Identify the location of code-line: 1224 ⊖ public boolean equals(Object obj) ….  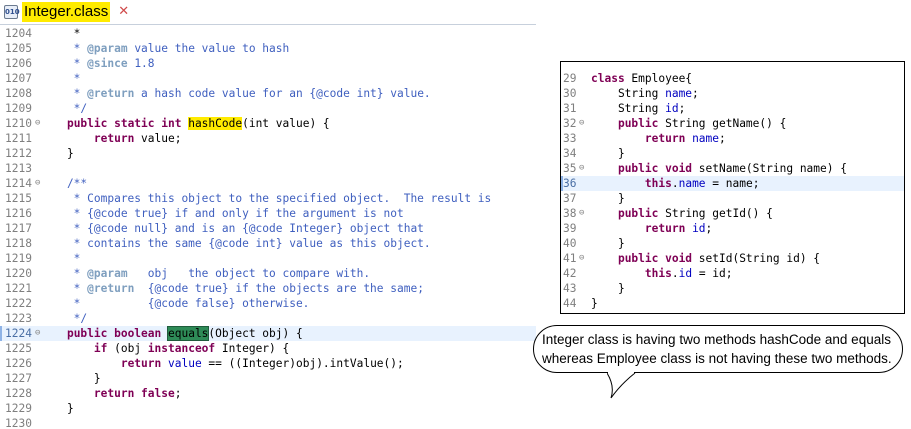
(268, 333).